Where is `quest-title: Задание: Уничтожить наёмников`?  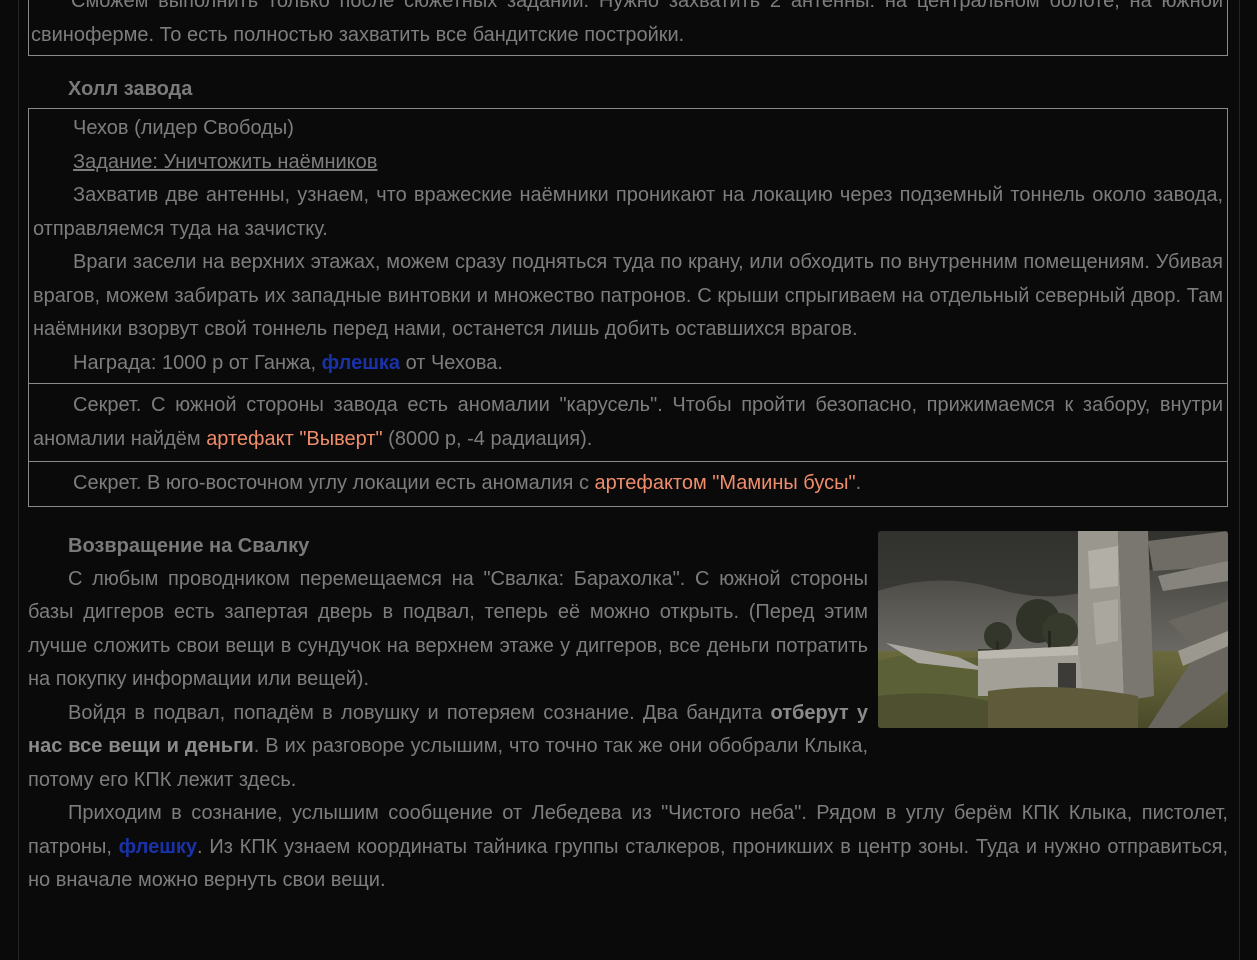 quest-title: Задание: Уничтожить наёмников is located at coordinates (225, 161).